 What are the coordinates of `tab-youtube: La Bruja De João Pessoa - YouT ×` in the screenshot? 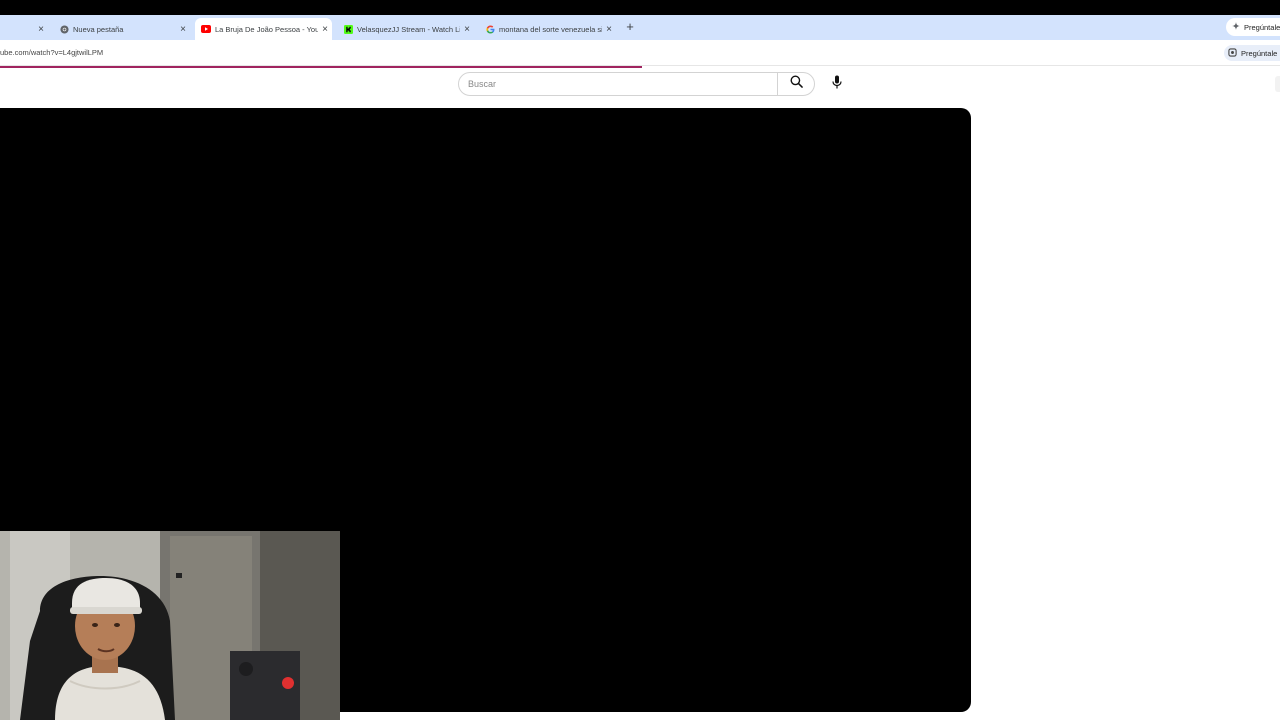 It's located at (263, 29).